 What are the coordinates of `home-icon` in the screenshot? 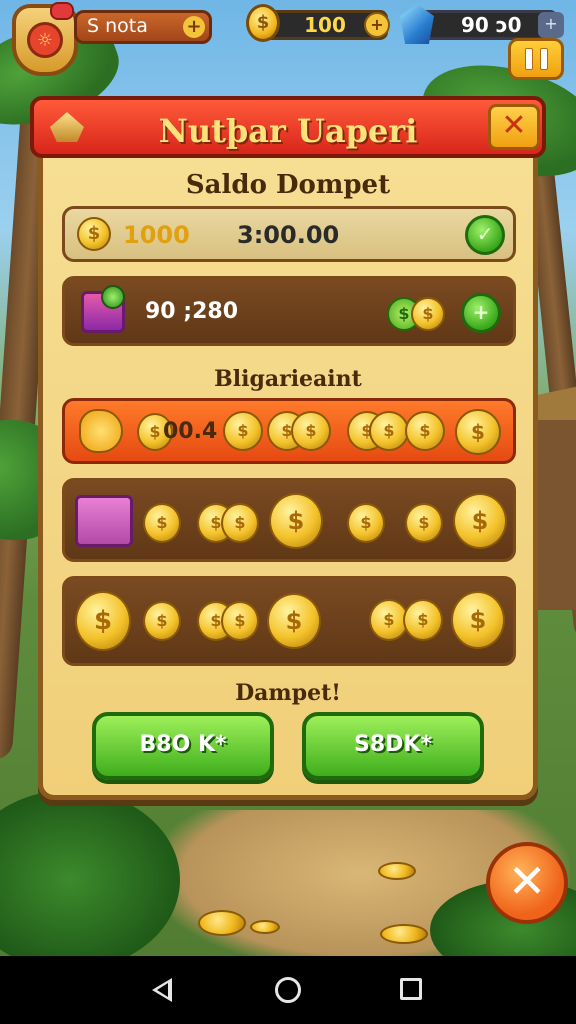 It's located at (288, 990).